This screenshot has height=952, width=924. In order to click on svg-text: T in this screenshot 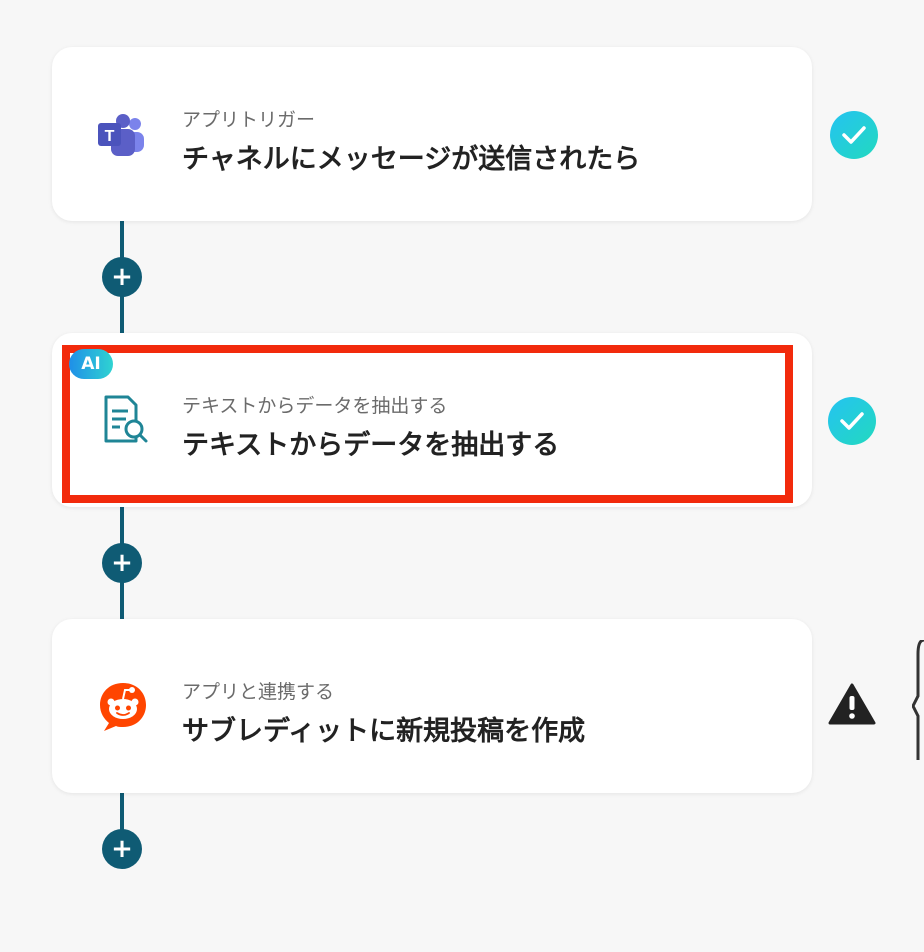, I will do `click(110, 136)`.